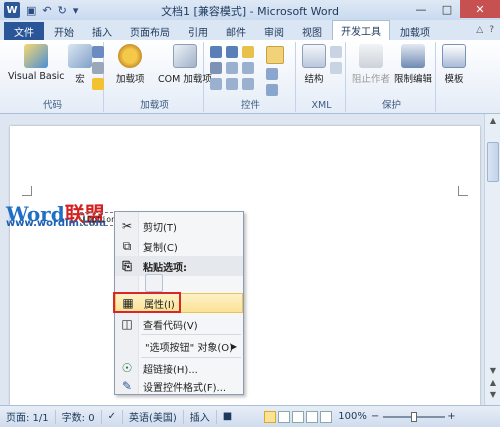  Describe the element at coordinates (421, 9) in the screenshot. I see `minimize-icon: —` at that location.